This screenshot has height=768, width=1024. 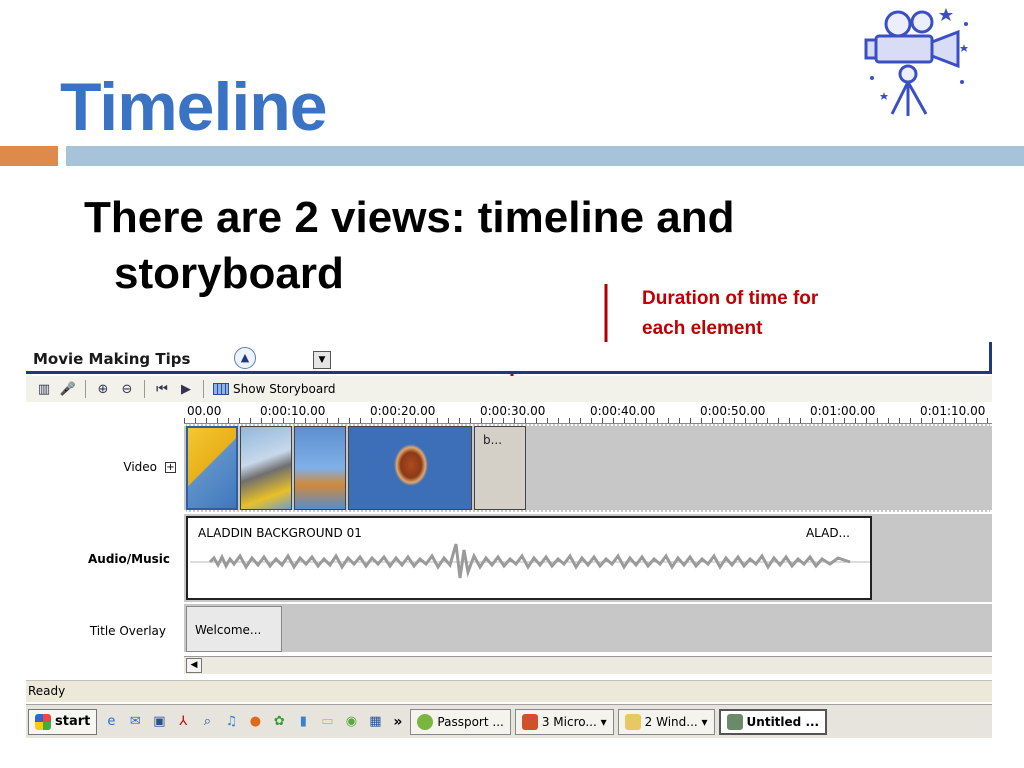 I want to click on ruler-label: 0:00:30.00, so click(x=513, y=411).